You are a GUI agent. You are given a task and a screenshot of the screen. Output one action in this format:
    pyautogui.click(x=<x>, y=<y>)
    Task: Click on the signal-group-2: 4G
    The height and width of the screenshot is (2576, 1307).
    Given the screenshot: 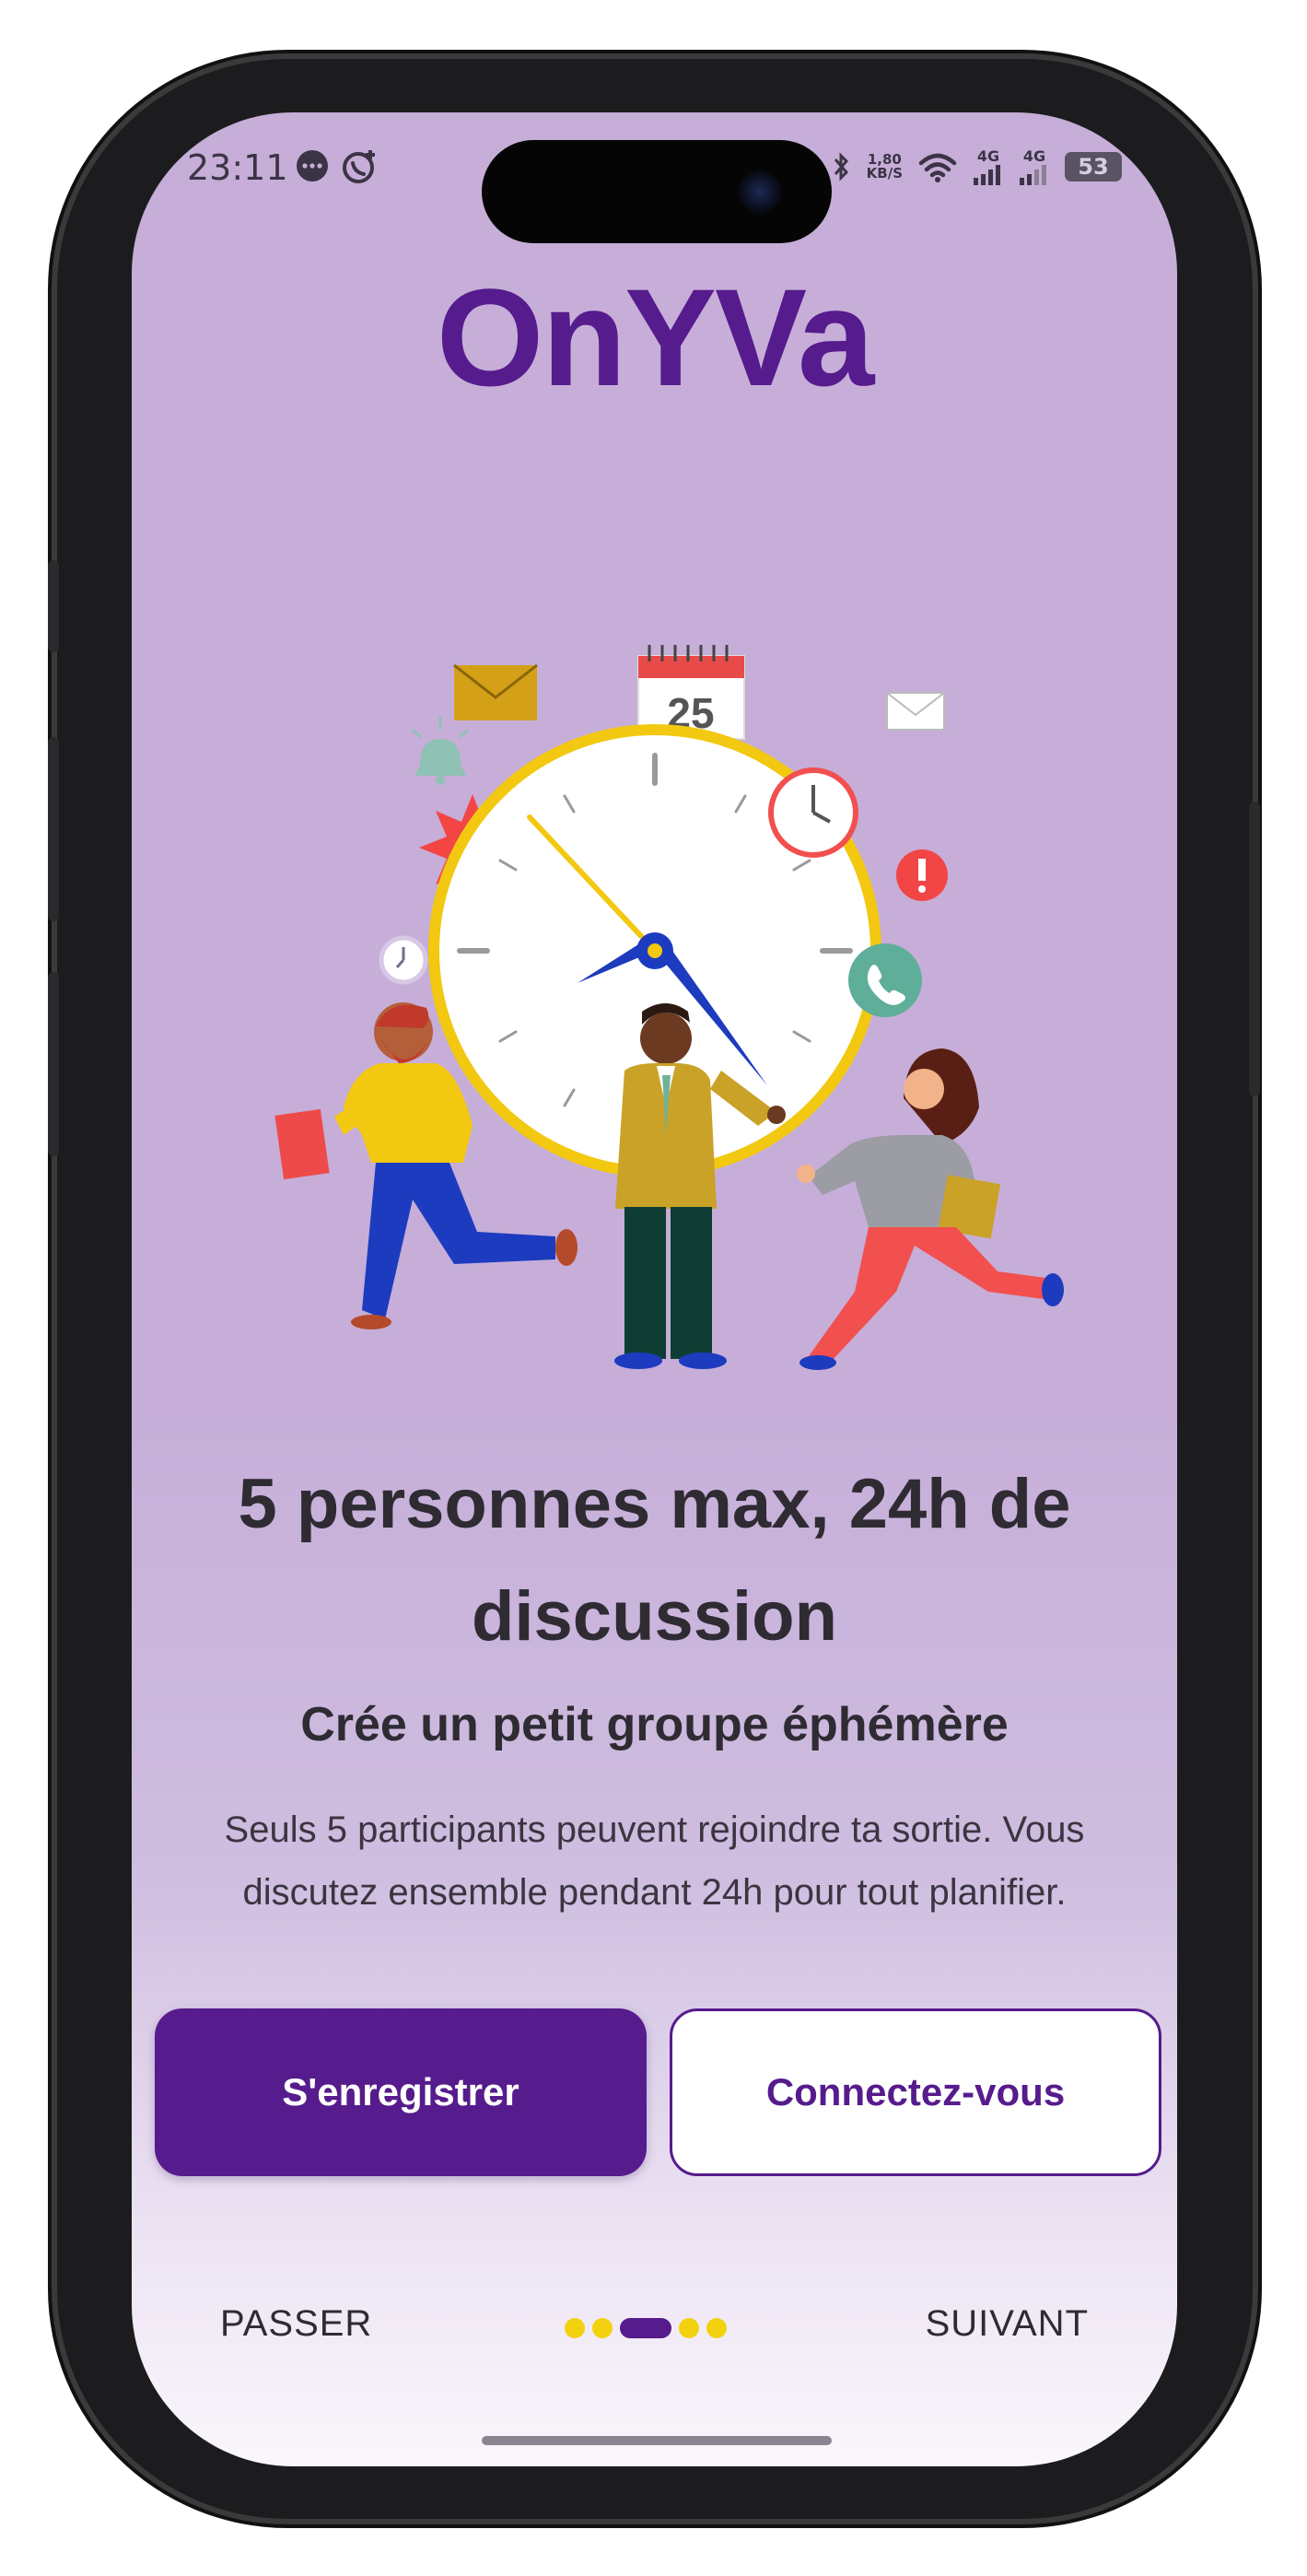 What is the action you would take?
    pyautogui.click(x=1034, y=166)
    